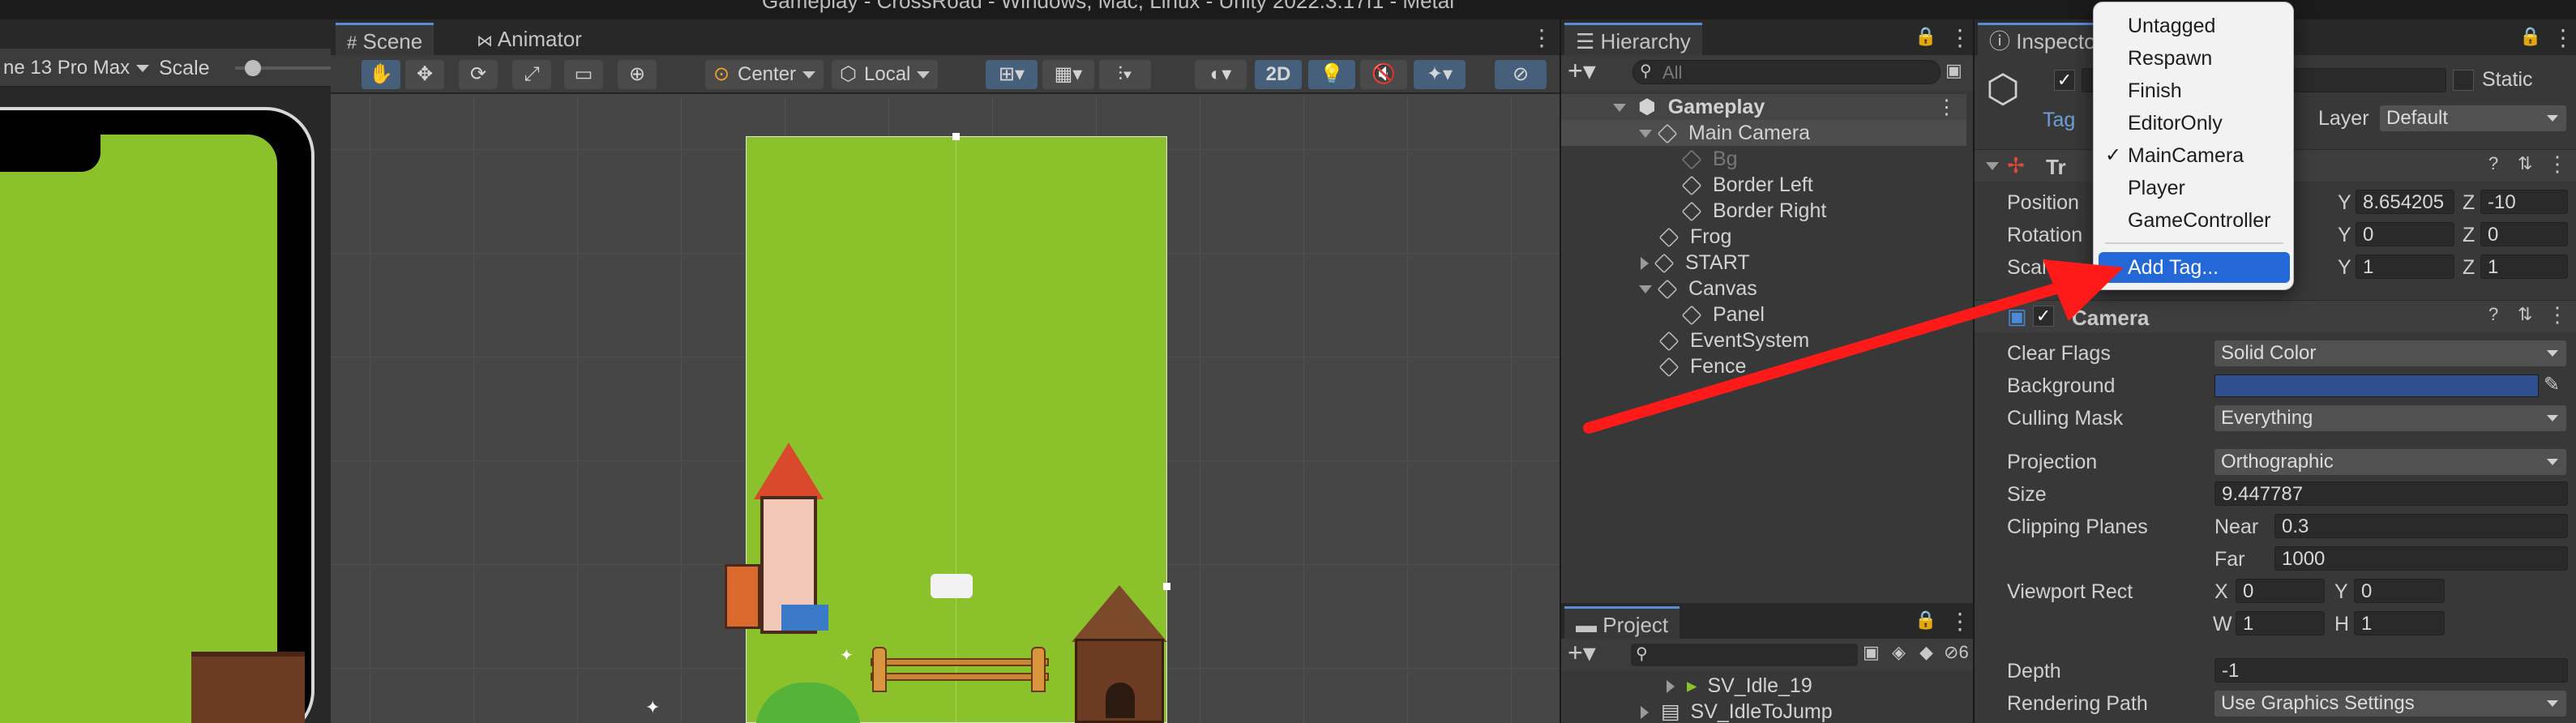 The height and width of the screenshot is (723, 2576). I want to click on scale-z-field: 1, so click(2524, 267).